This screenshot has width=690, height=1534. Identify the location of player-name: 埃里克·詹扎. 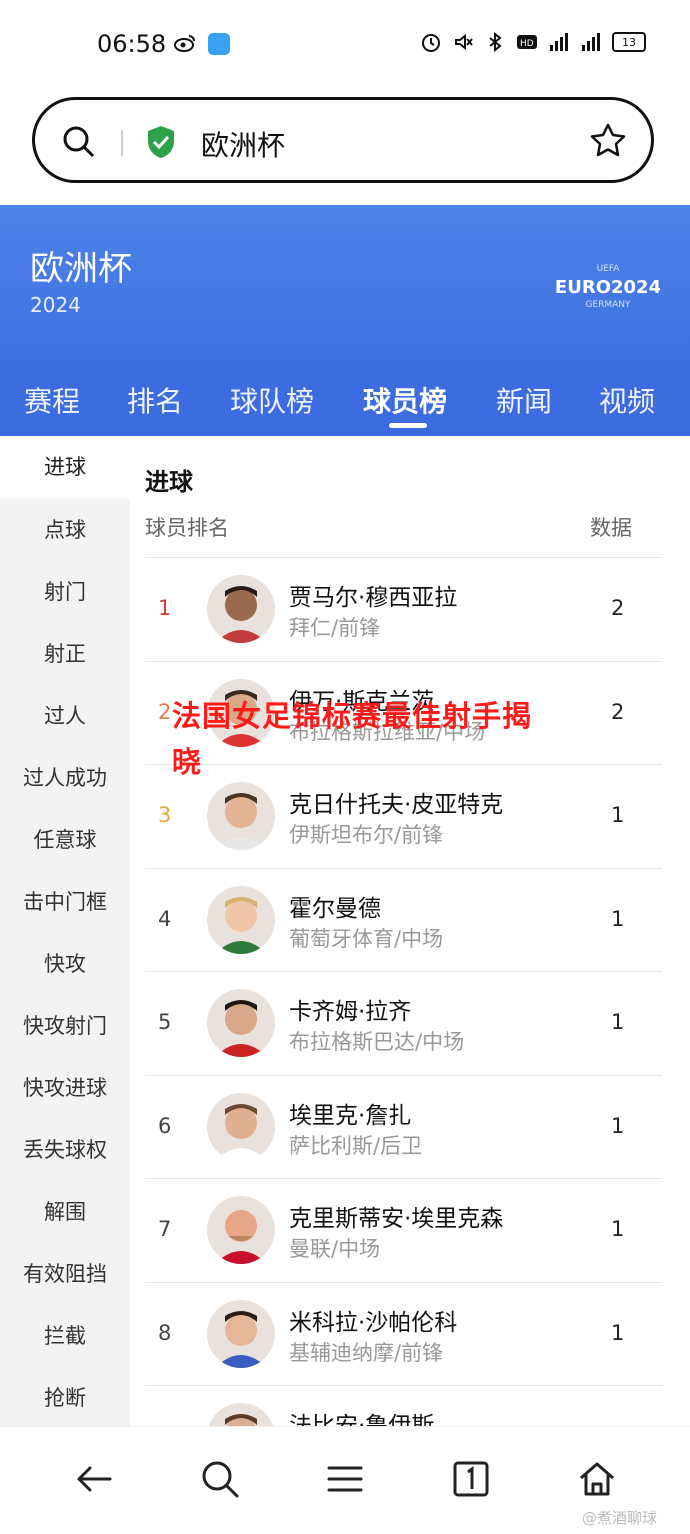
(350, 1116).